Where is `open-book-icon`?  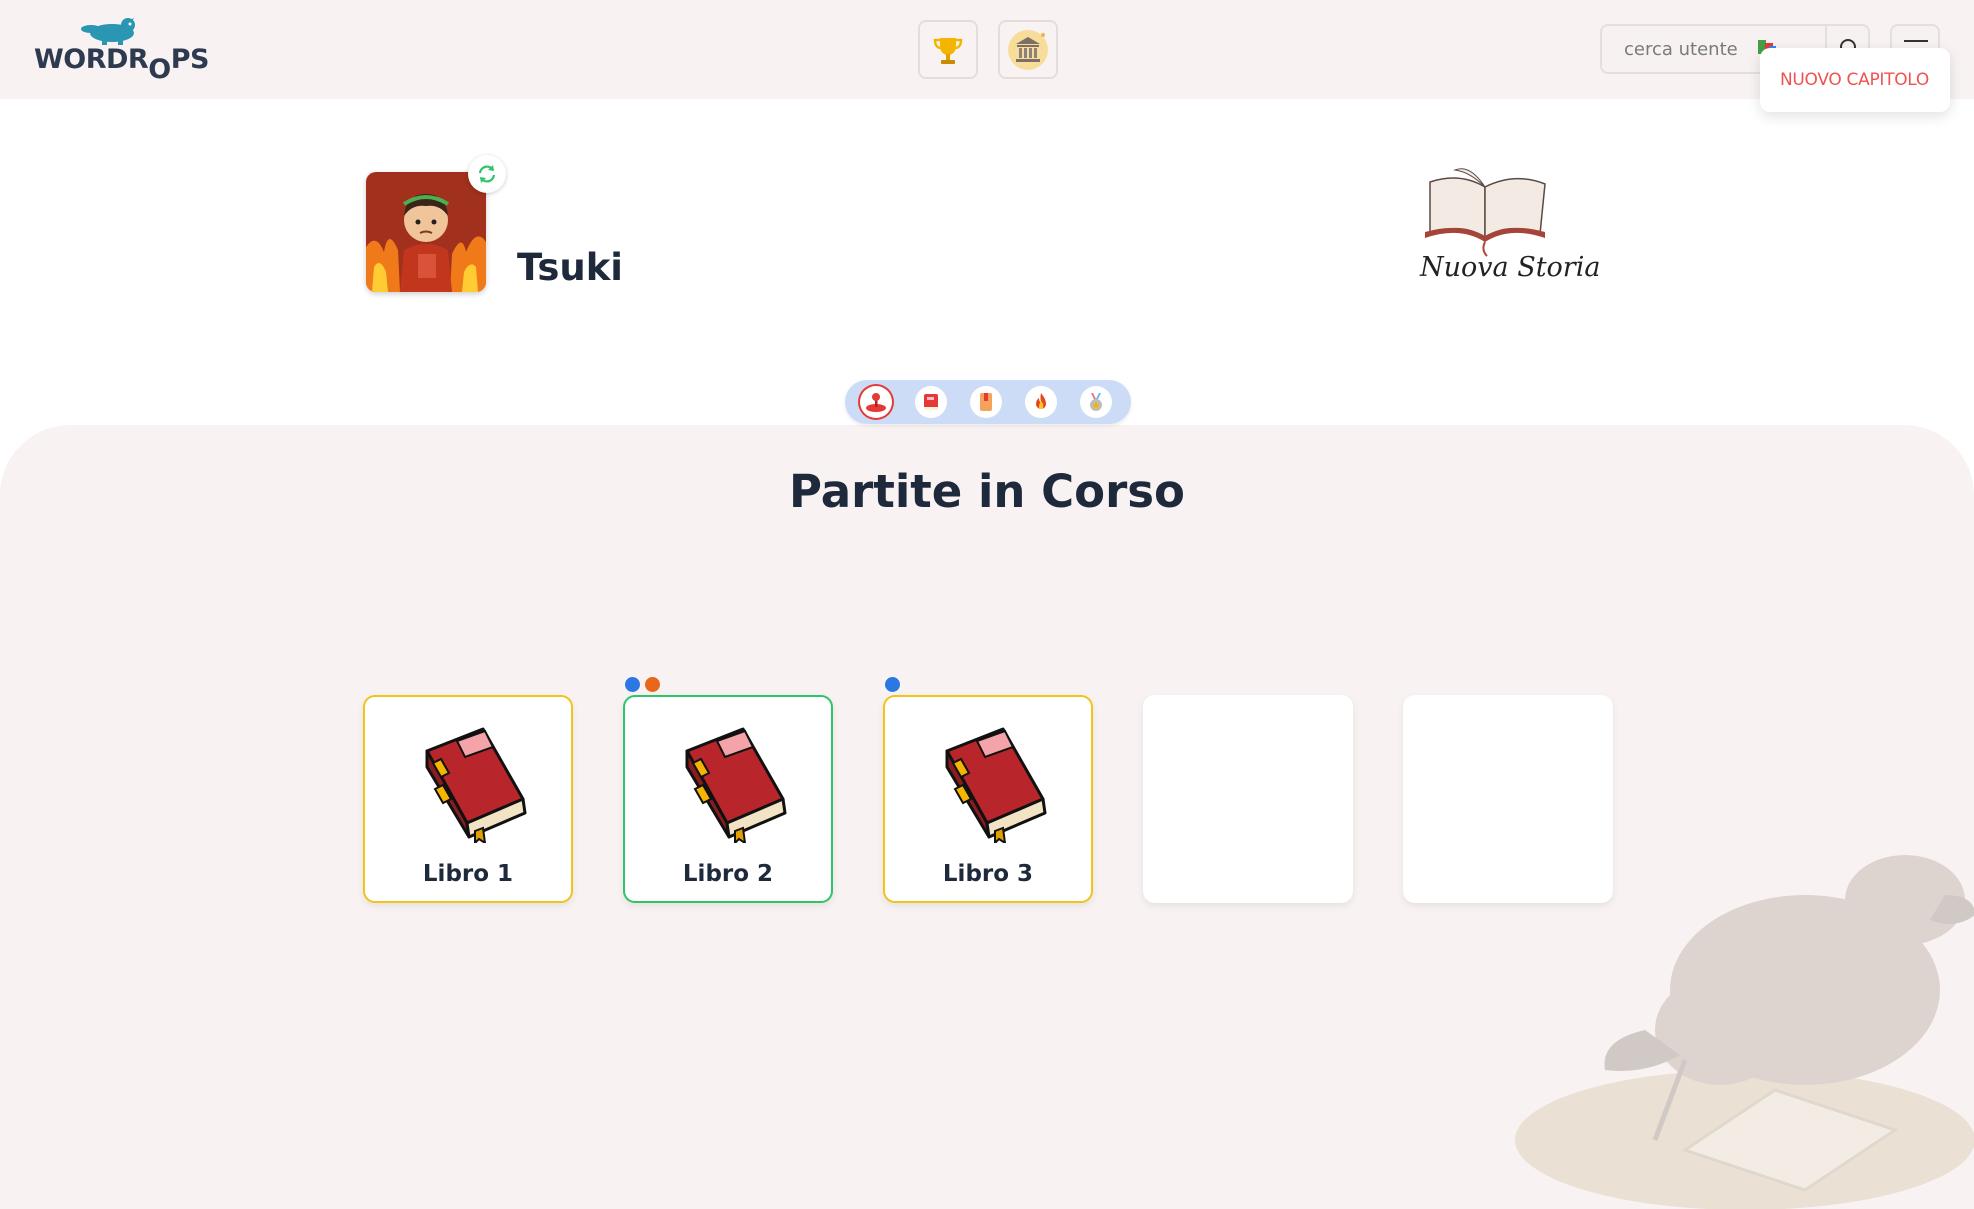
open-book-icon is located at coordinates (1485, 212).